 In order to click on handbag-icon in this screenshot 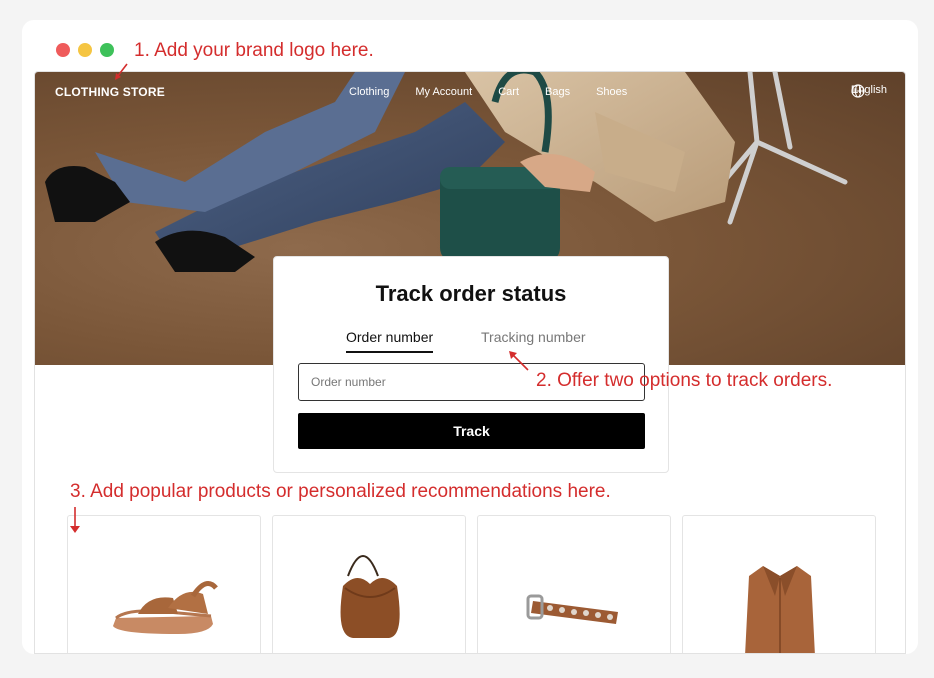, I will do `click(370, 596)`.